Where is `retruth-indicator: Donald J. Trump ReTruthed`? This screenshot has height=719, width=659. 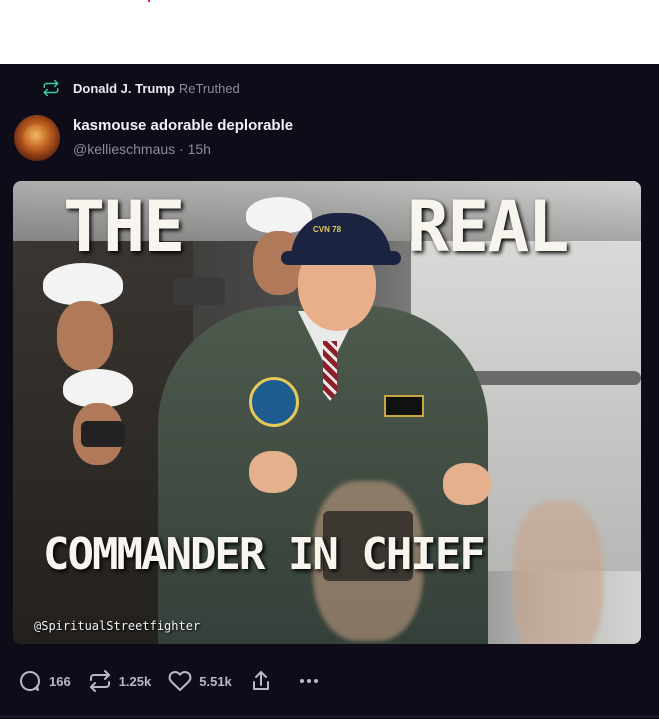 retruth-indicator: Donald J. Trump ReTruthed is located at coordinates (141, 88).